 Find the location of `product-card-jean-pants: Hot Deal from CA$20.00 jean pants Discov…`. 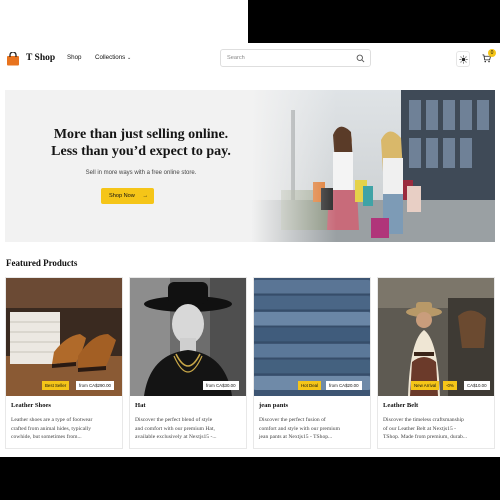

product-card-jean-pants: Hot Deal from CA$20.00 jean pants Discov… is located at coordinates (312, 363).